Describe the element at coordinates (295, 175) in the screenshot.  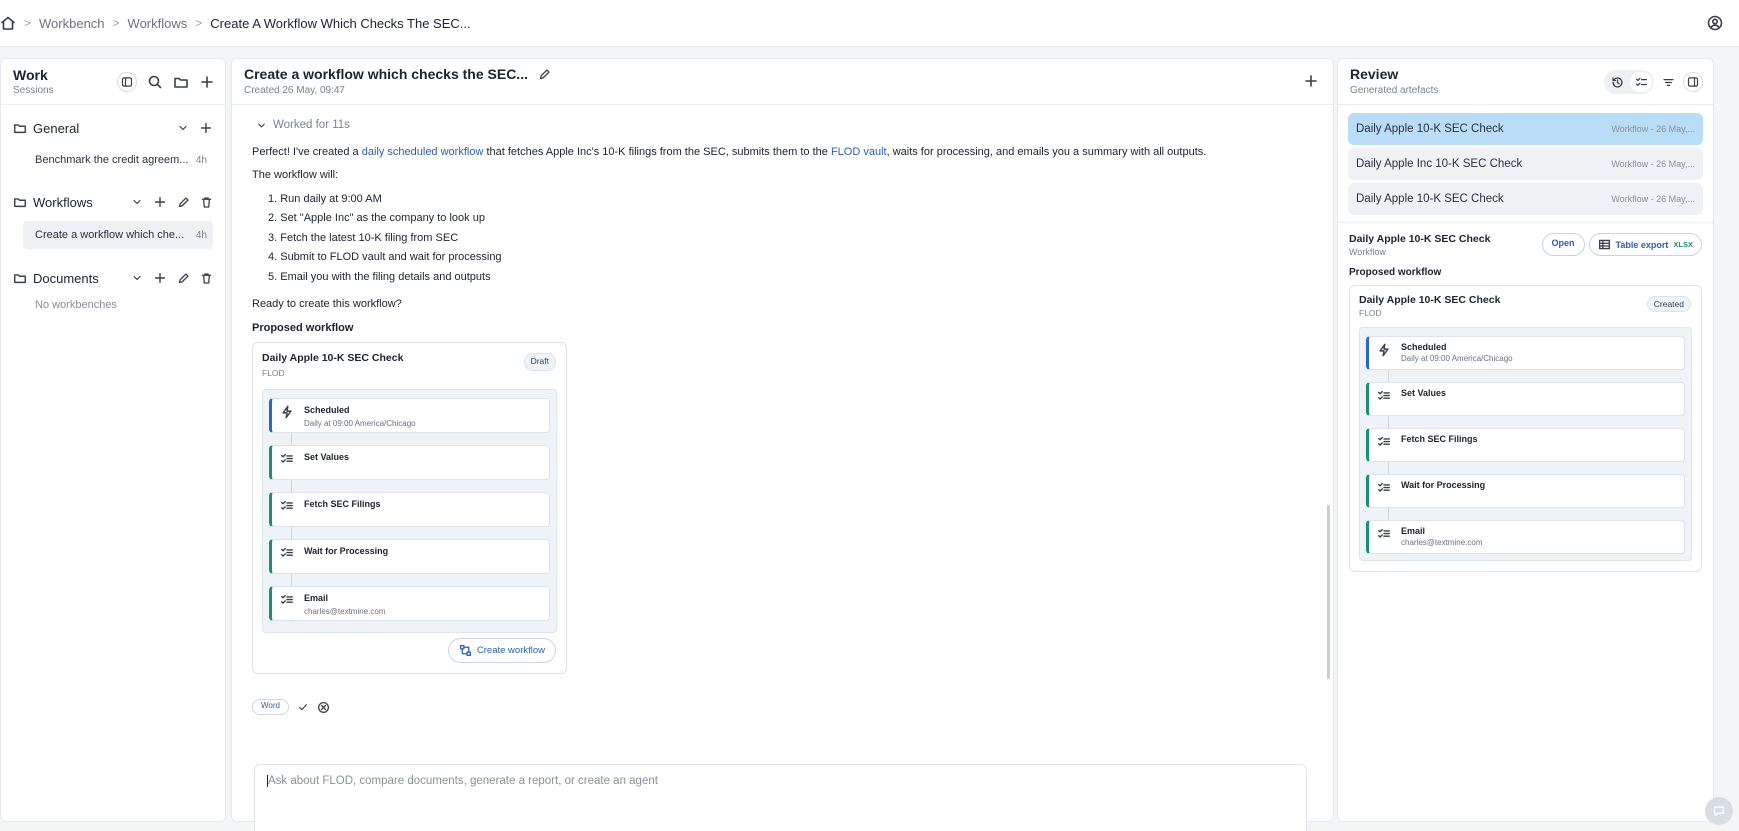
I see `workflow-will: The workflow will:` at that location.